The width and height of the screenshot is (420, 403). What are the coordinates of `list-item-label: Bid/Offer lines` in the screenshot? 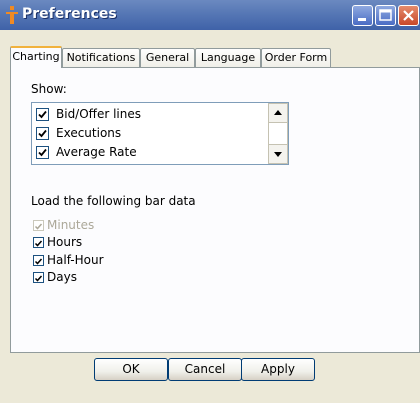 It's located at (98, 114).